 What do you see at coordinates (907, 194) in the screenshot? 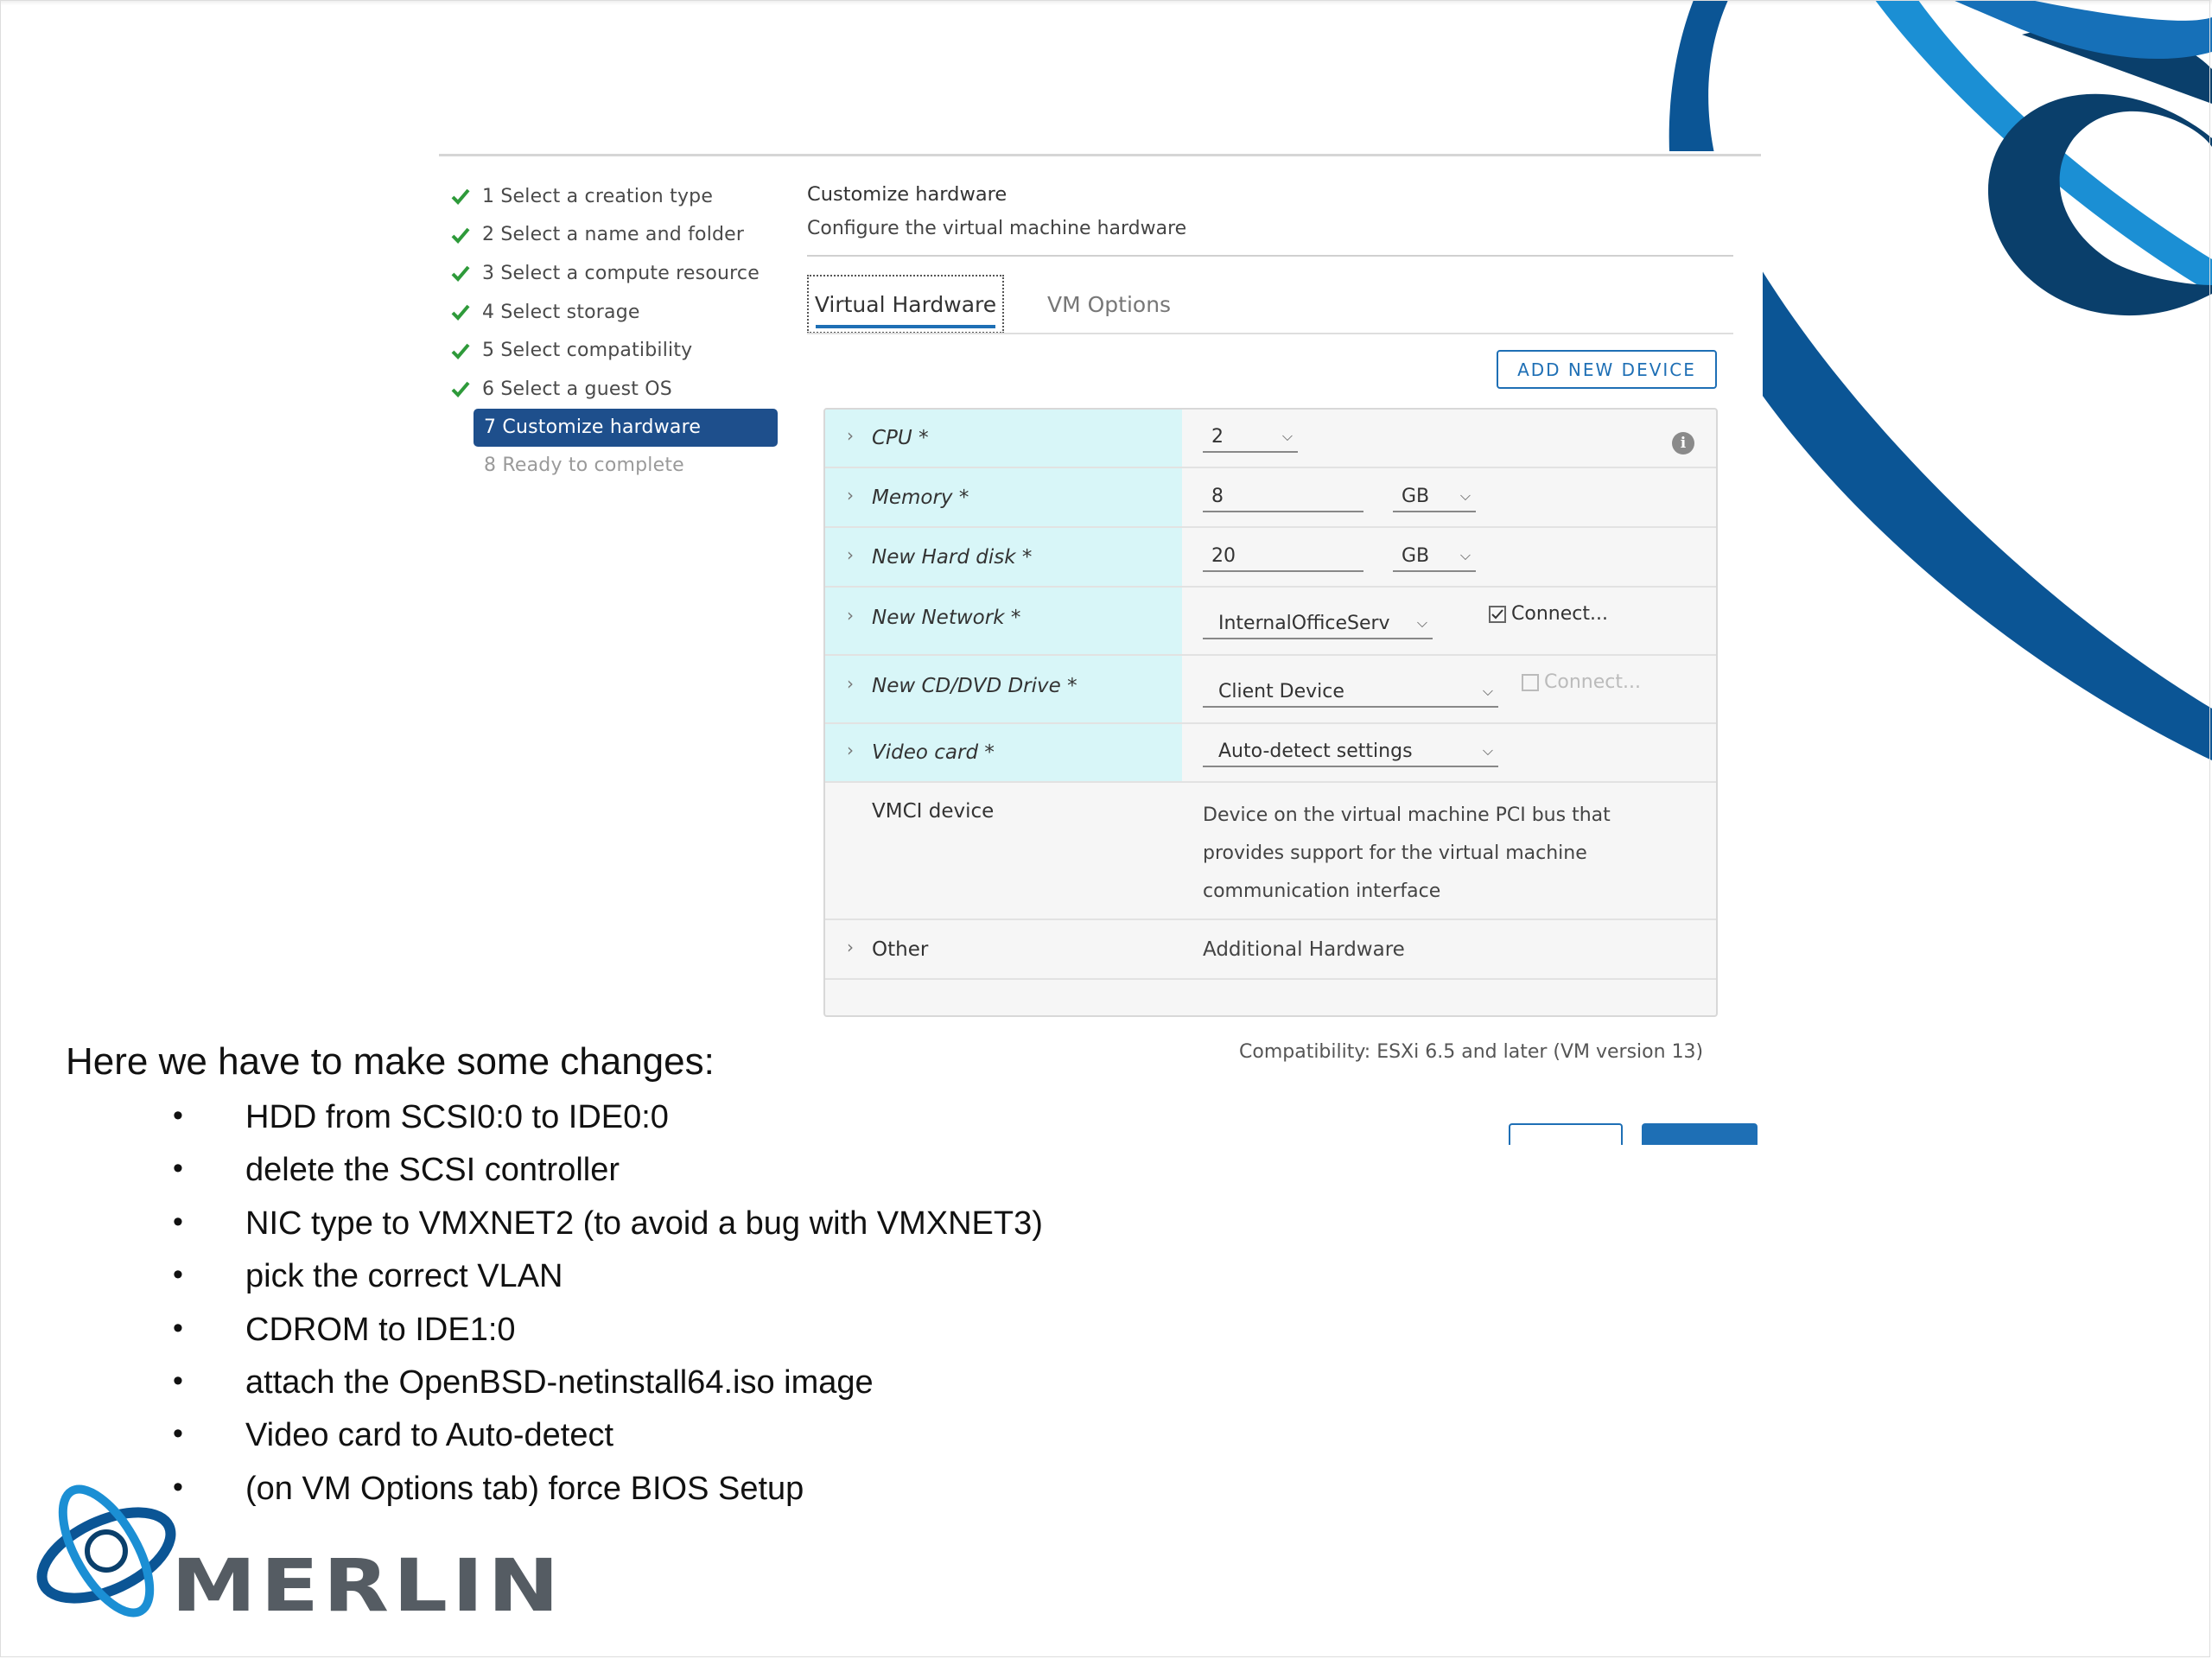
I see `page-title: Customize hardware` at bounding box center [907, 194].